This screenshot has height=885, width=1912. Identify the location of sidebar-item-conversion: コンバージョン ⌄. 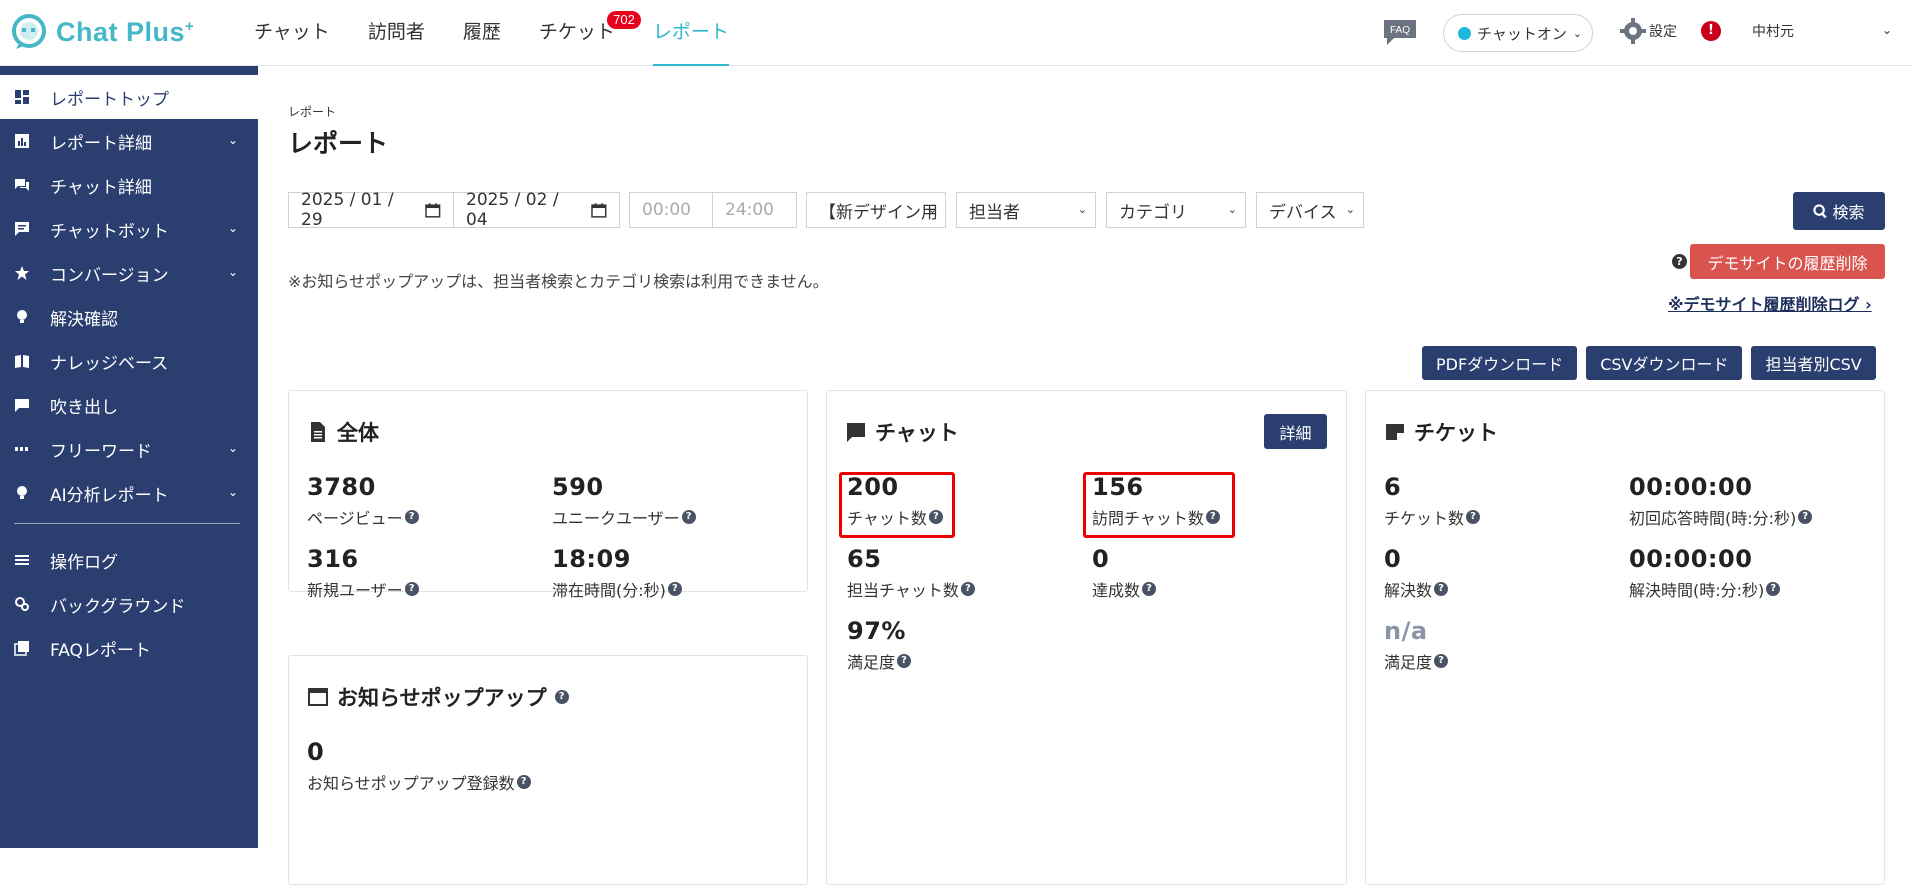
(129, 273).